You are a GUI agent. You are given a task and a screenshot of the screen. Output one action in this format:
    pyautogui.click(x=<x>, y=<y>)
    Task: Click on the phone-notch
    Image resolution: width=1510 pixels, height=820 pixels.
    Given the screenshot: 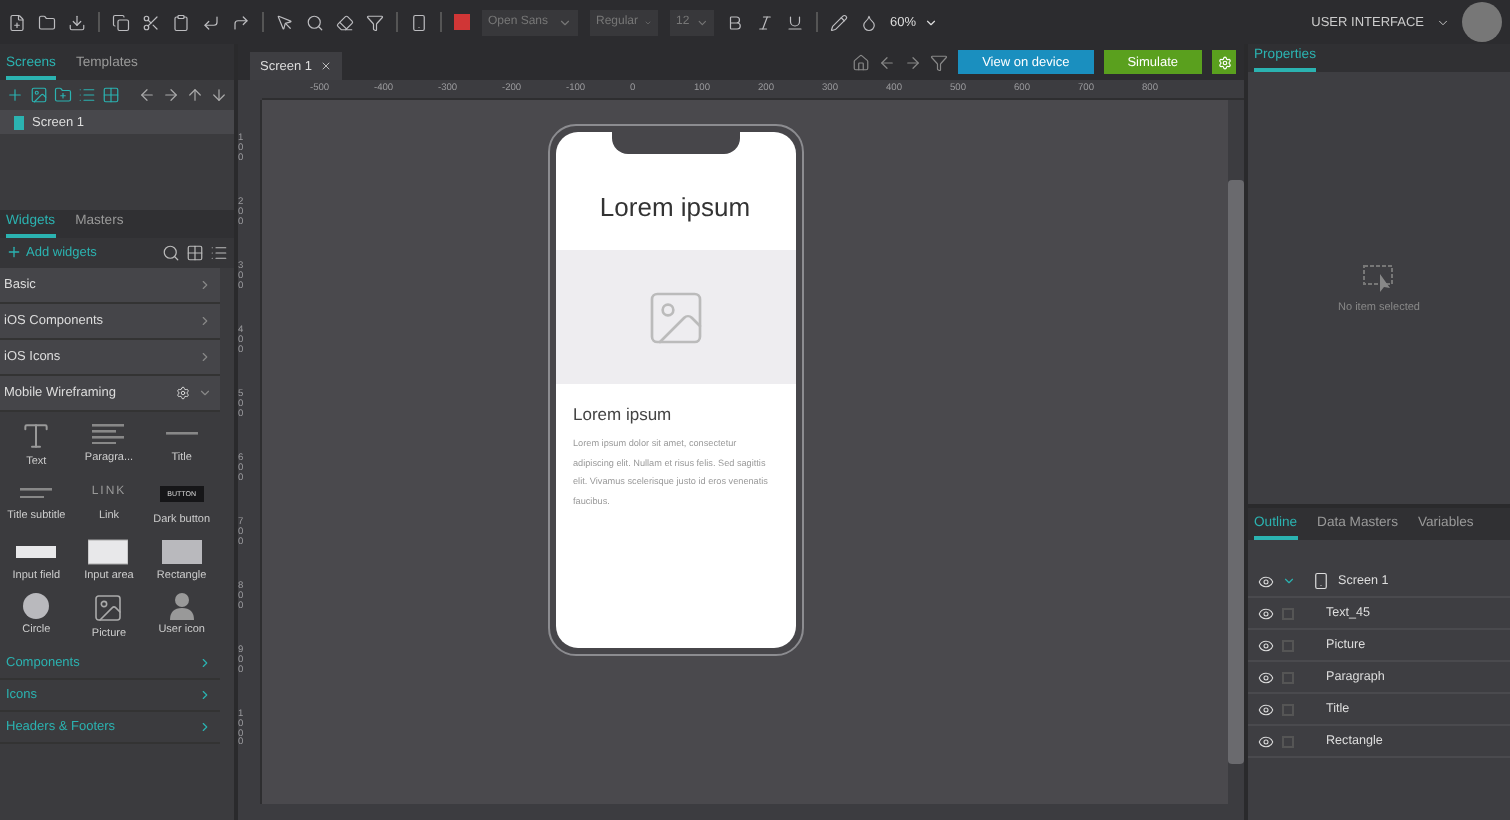 What is the action you would take?
    pyautogui.click(x=675, y=143)
    